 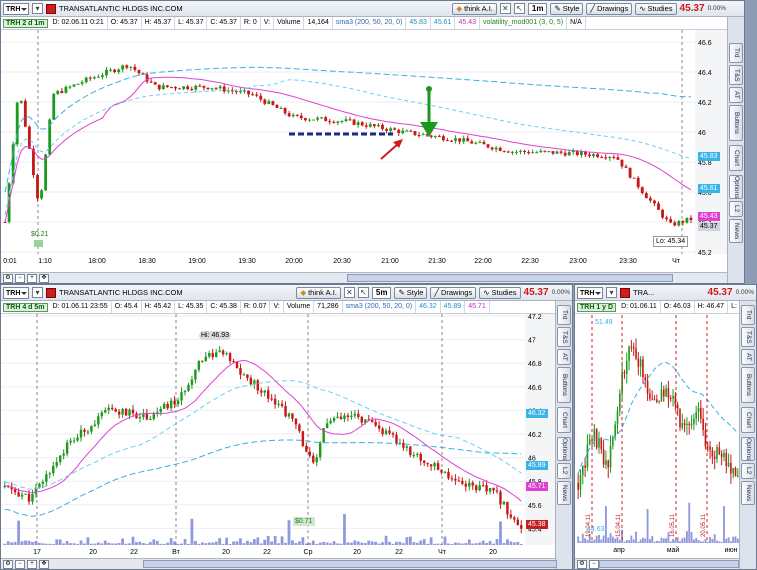 I want to click on red-arrow-shaft, so click(x=390, y=151).